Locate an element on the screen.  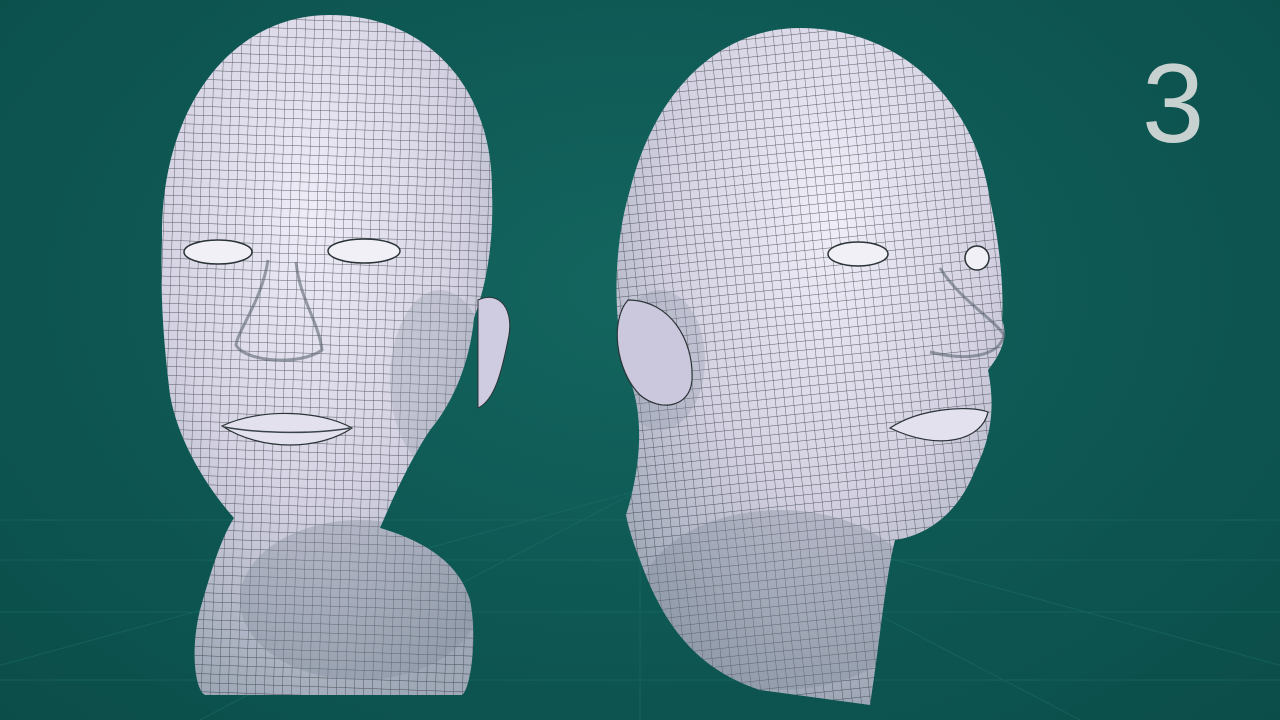
slide-number: 3 is located at coordinates (1173, 103).